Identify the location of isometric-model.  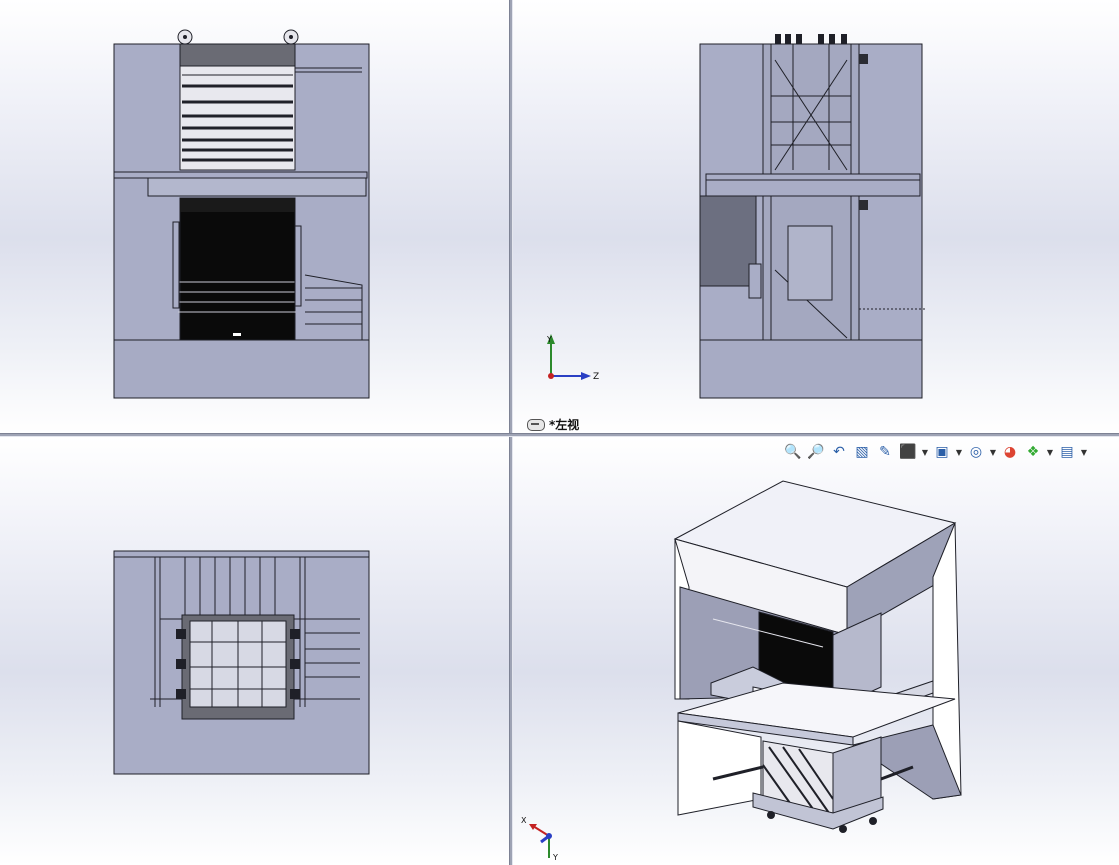
(817, 656).